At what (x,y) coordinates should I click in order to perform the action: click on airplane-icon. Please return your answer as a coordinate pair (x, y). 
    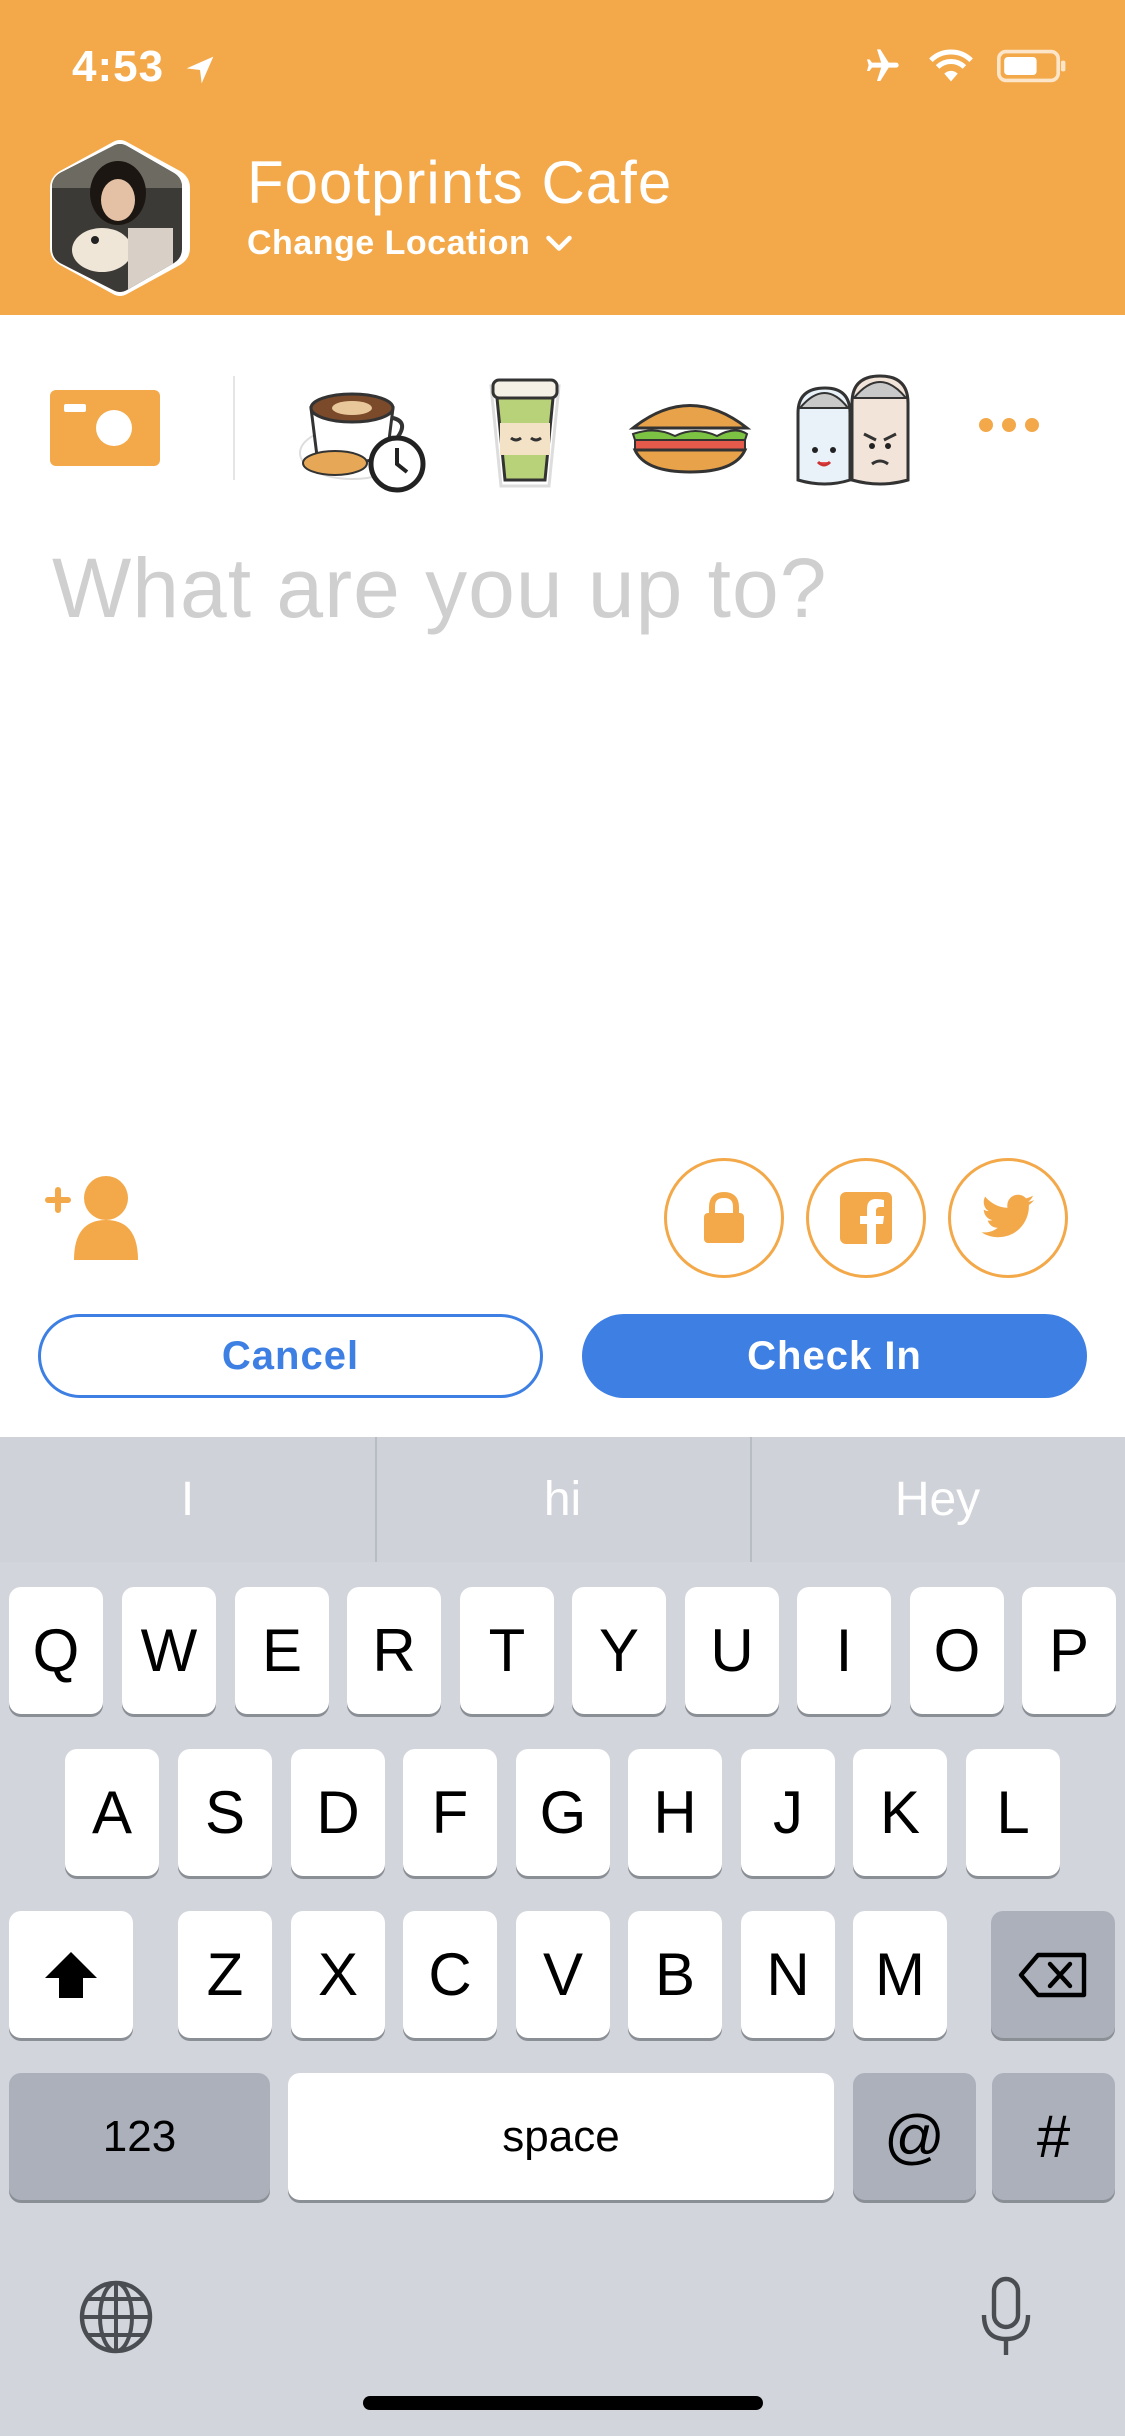
    Looking at the image, I should click on (883, 65).